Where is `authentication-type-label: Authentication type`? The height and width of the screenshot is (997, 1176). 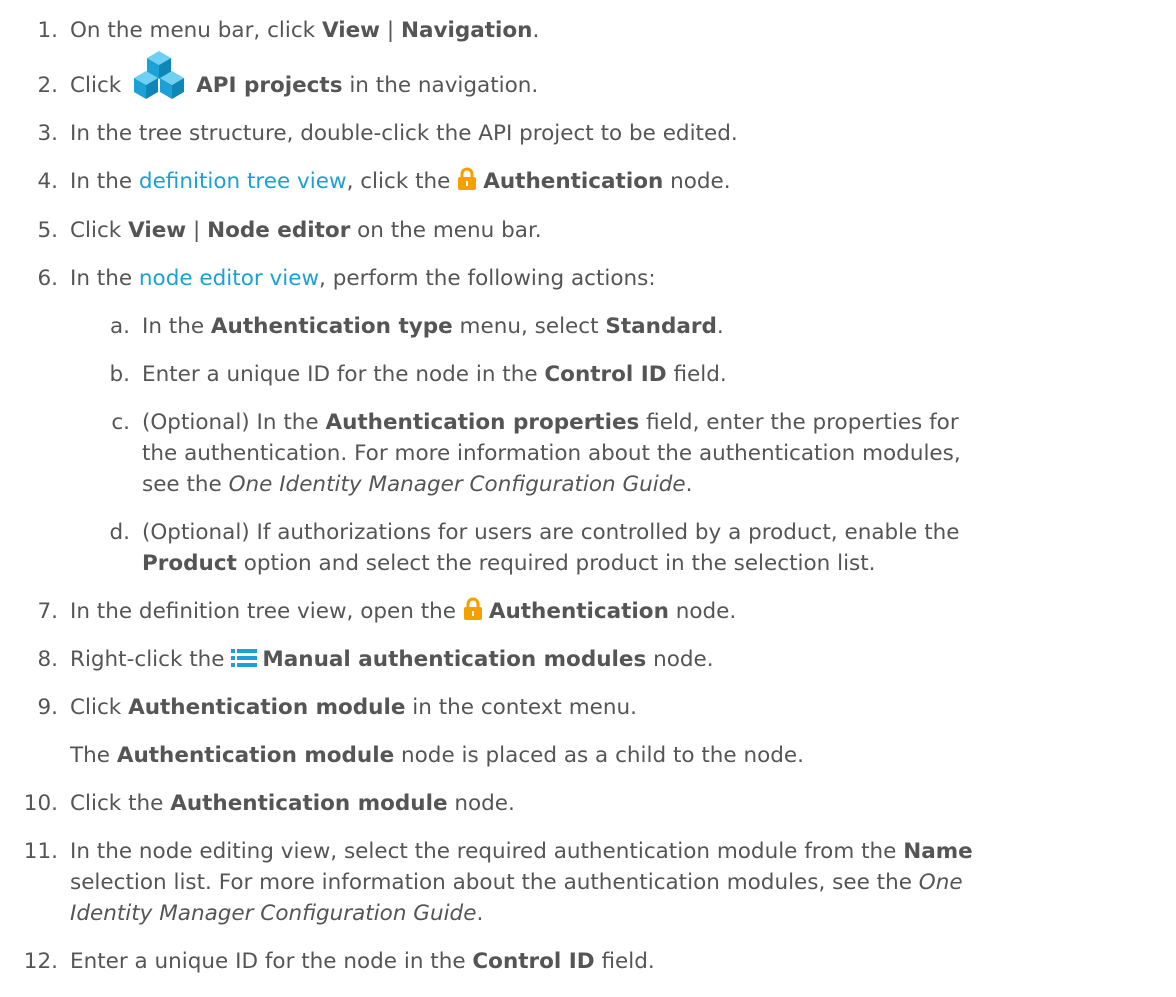
authentication-type-label: Authentication type is located at coordinates (331, 326).